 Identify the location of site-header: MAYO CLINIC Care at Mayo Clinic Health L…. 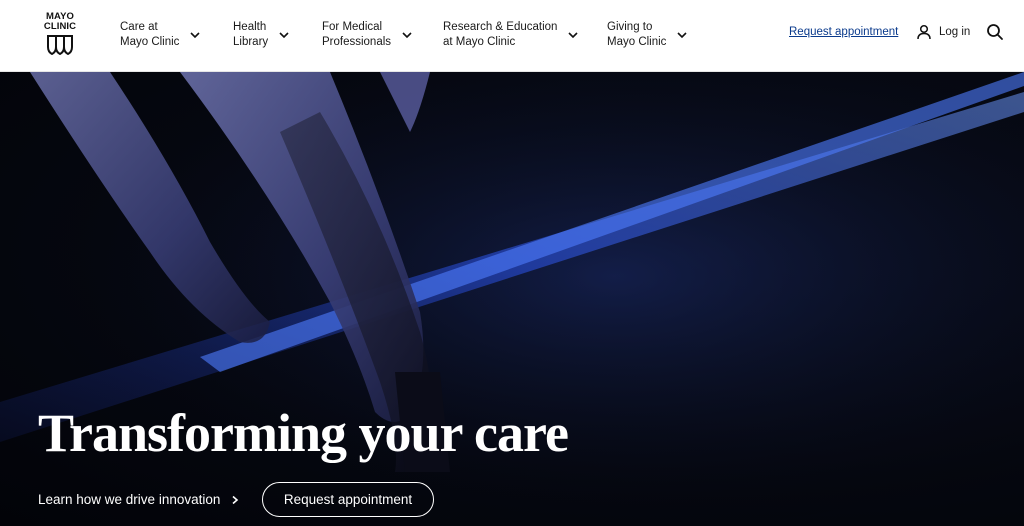
(512, 36).